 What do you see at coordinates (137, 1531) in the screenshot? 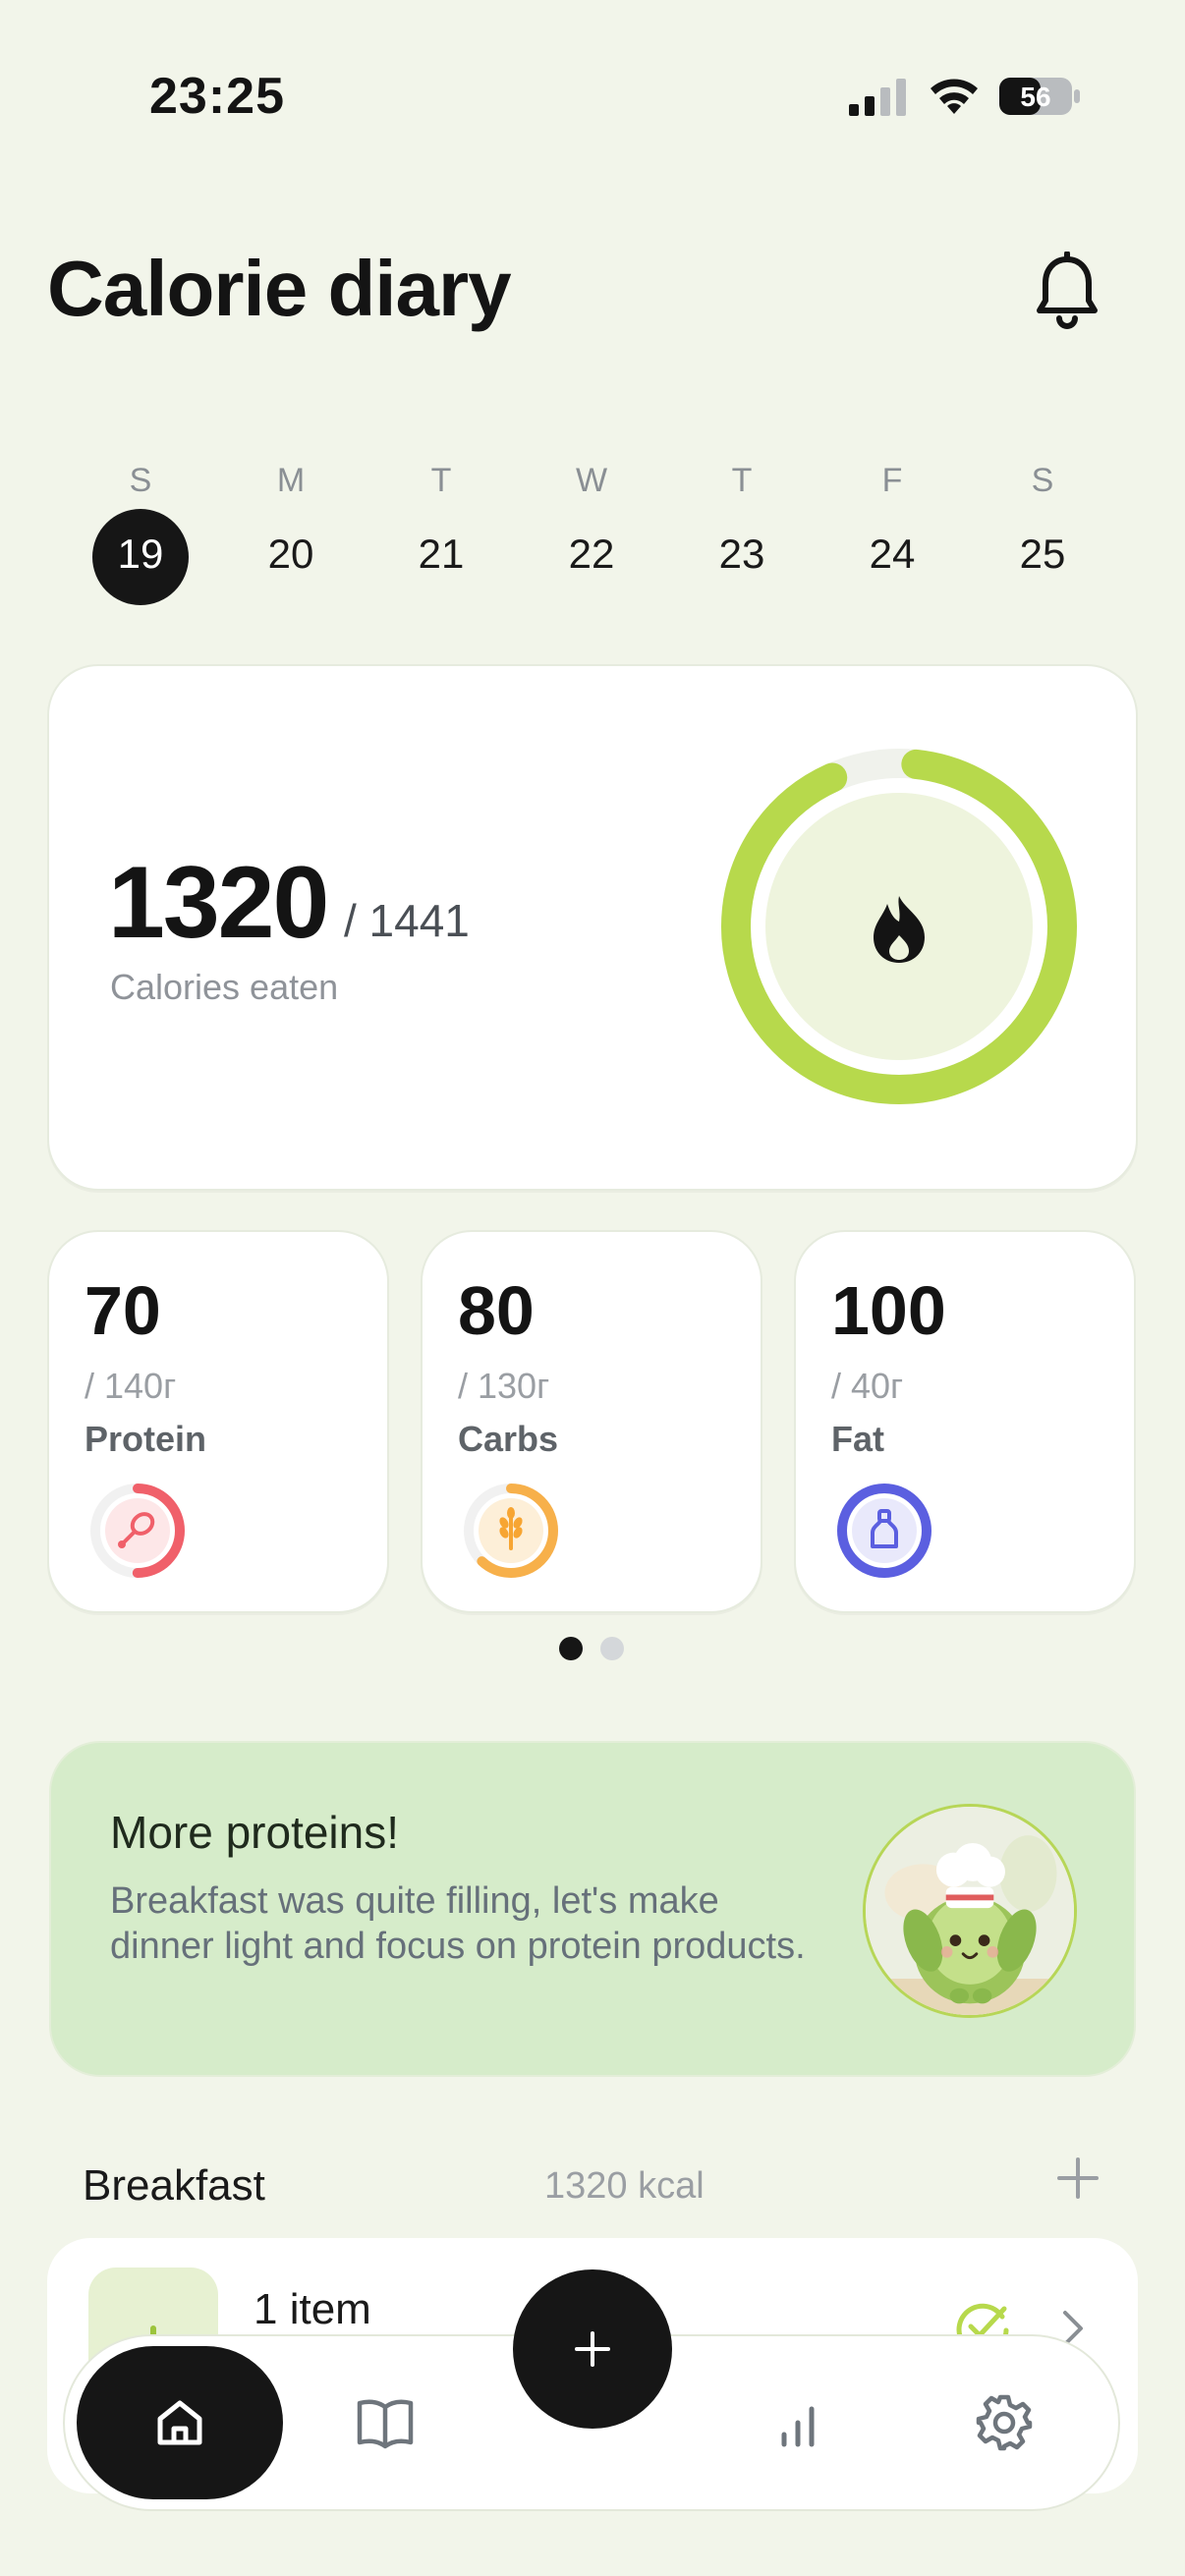
I see `protein-progress-ring` at bounding box center [137, 1531].